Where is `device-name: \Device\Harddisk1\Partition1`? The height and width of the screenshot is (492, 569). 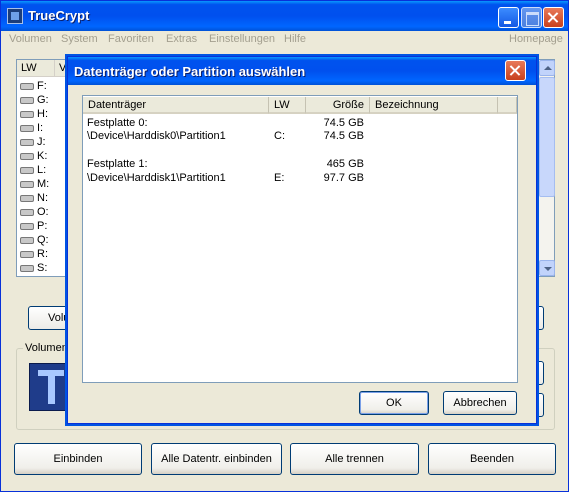 device-name: \Device\Harddisk1\Partition1 is located at coordinates (156, 178).